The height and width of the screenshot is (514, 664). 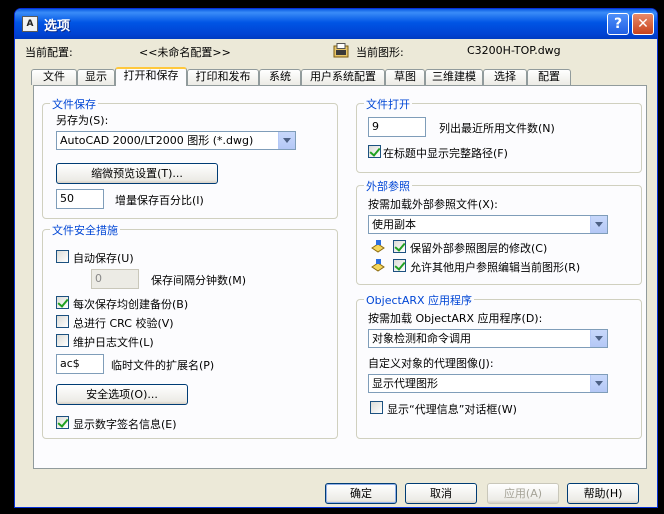 I want to click on save-as-value: AutoCAD 2000/LT2000 图形 (*.dwg), so click(x=157, y=140).